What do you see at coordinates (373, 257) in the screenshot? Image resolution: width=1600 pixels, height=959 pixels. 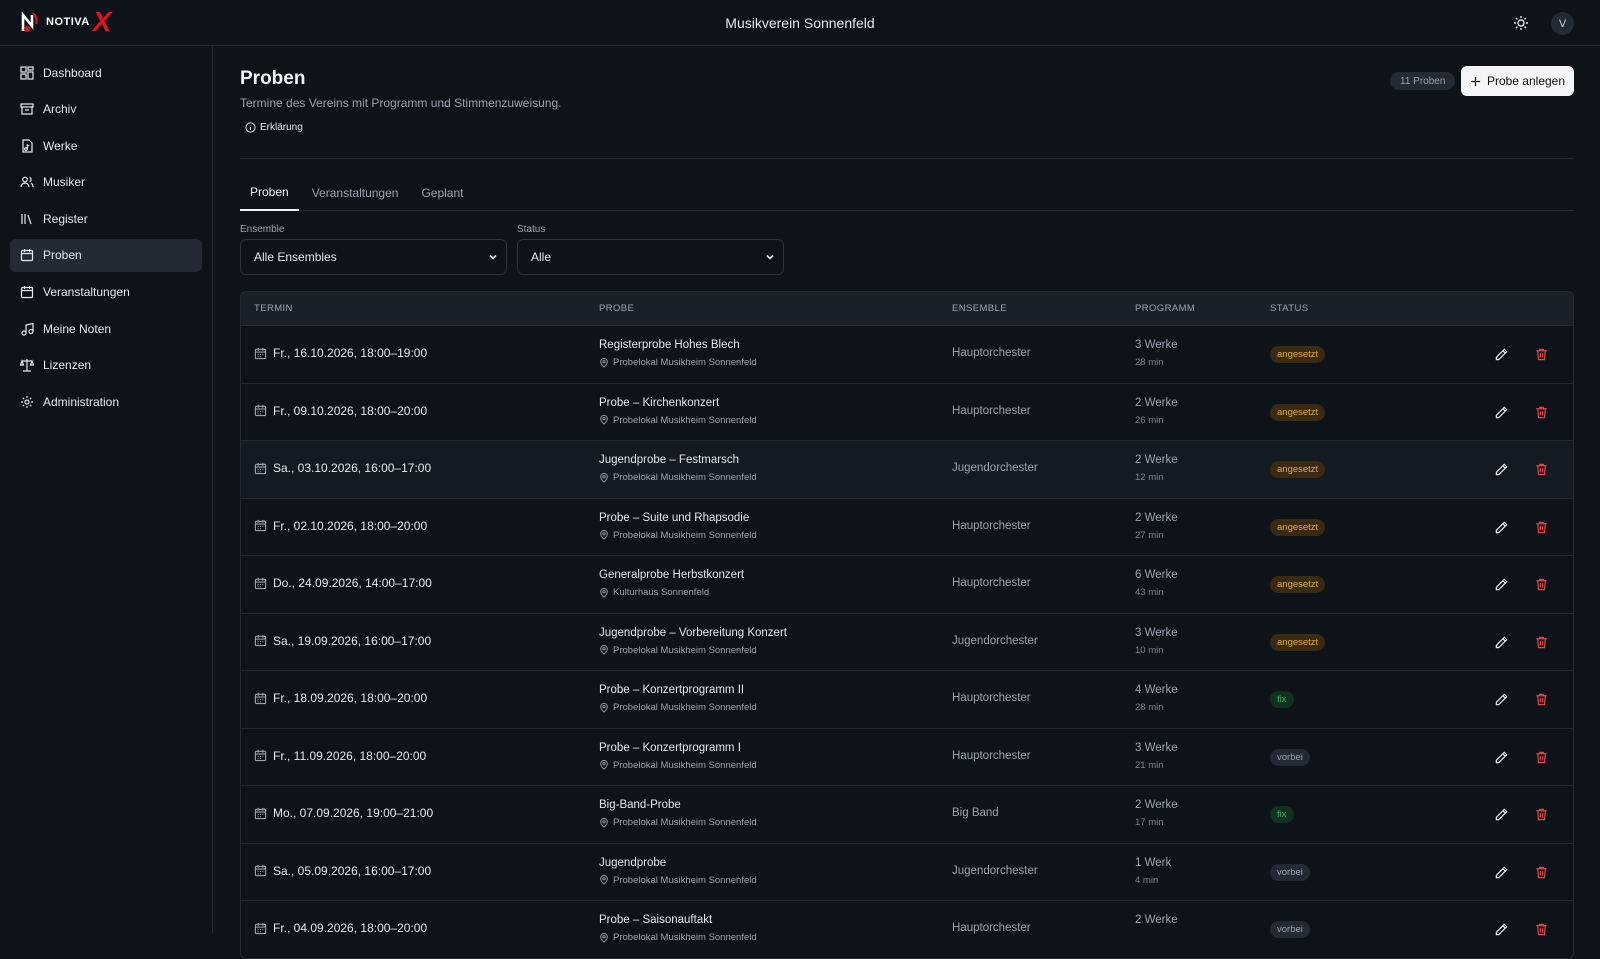 I see `ensemble-select: Alle Ensembles` at bounding box center [373, 257].